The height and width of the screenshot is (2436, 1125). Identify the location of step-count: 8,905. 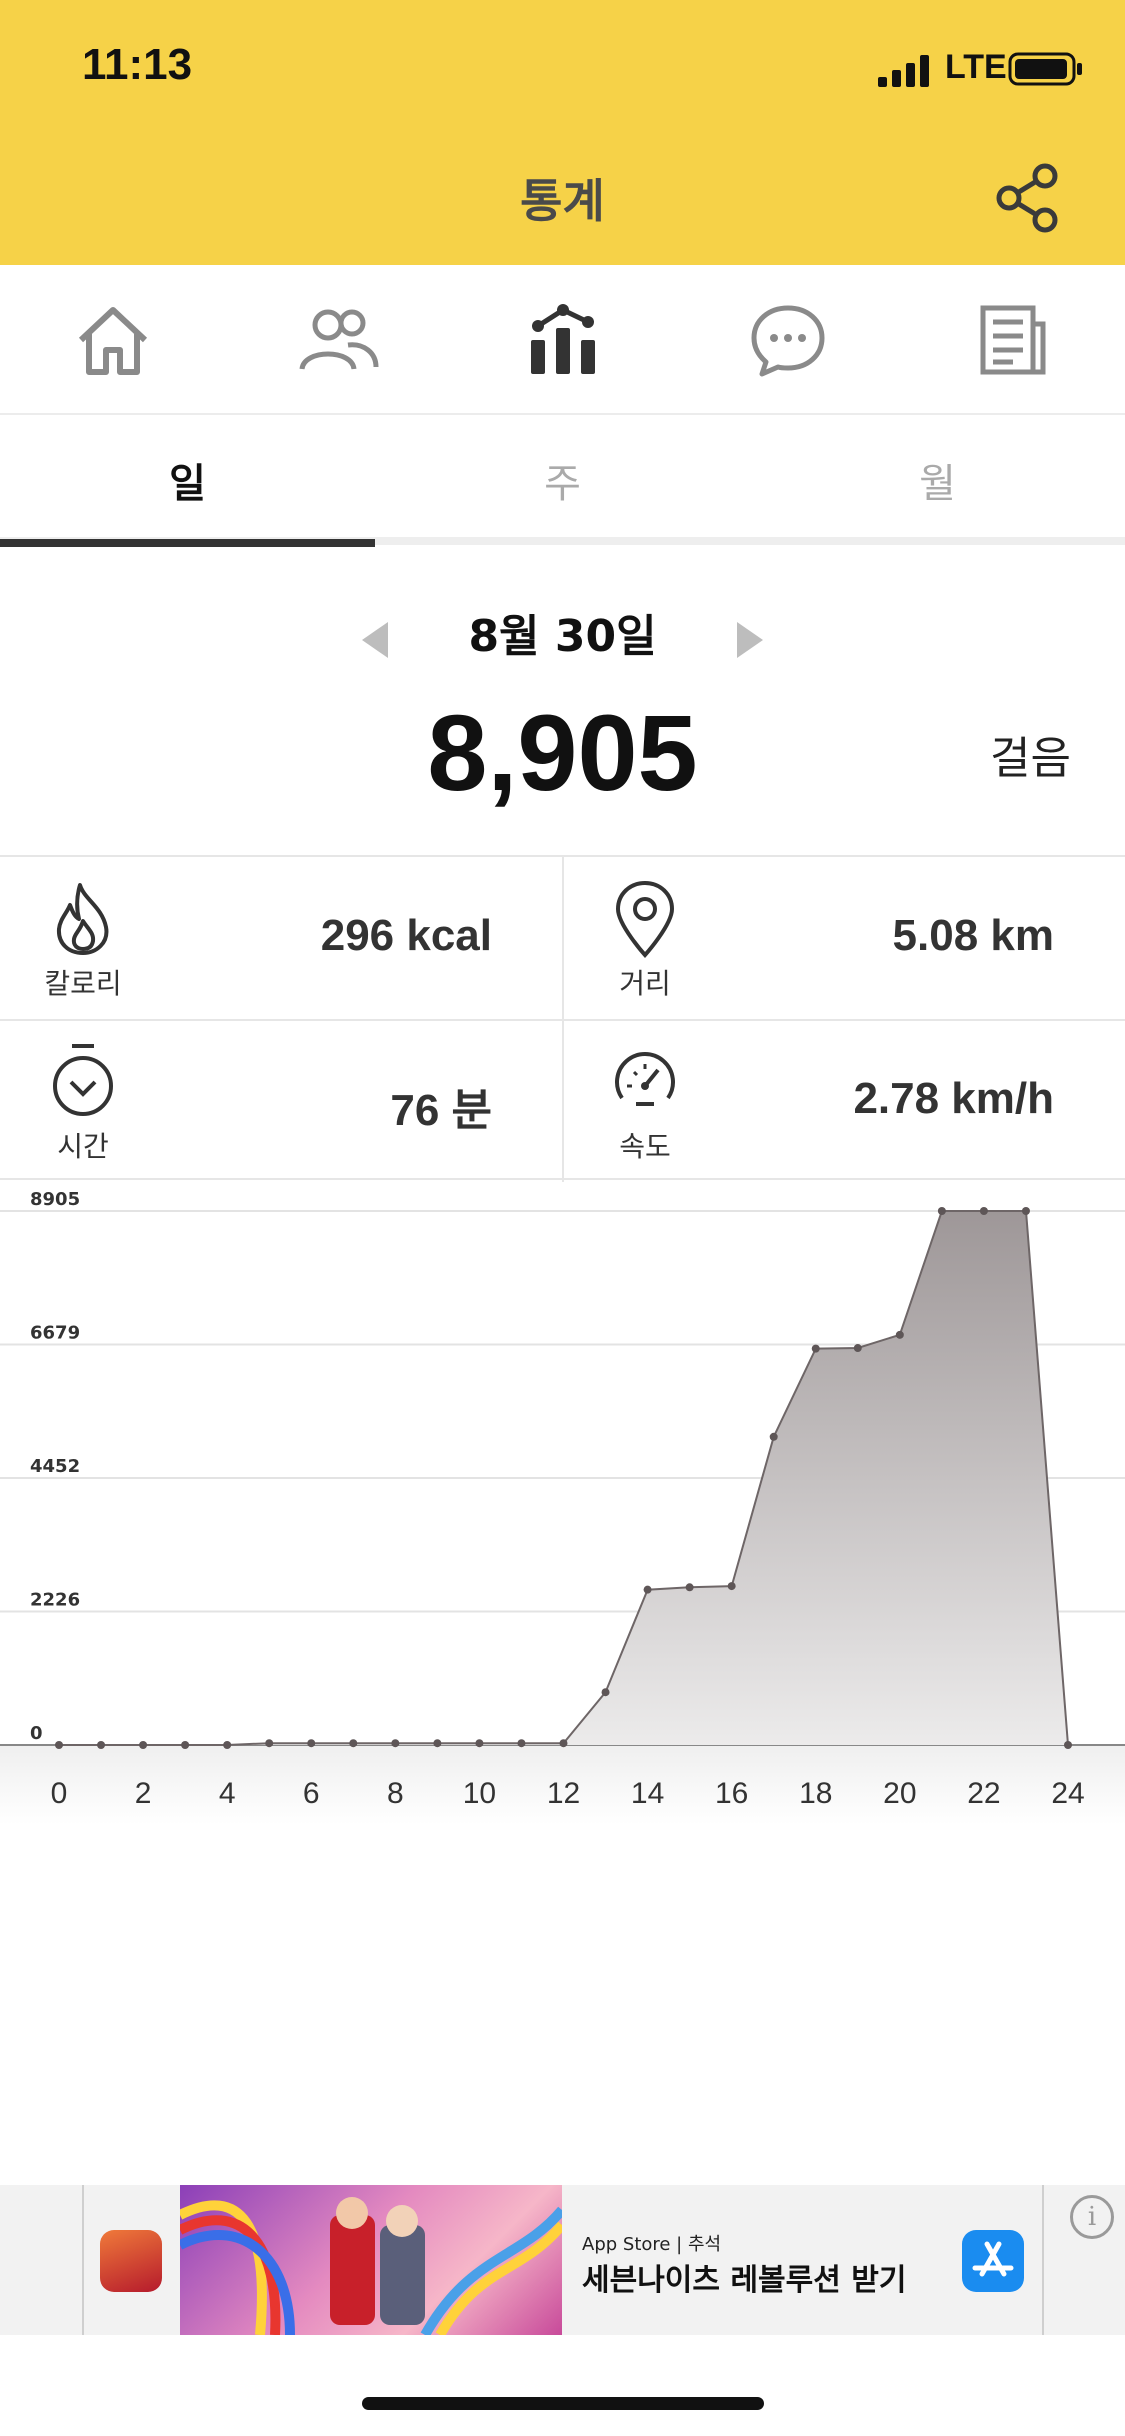
(562, 752).